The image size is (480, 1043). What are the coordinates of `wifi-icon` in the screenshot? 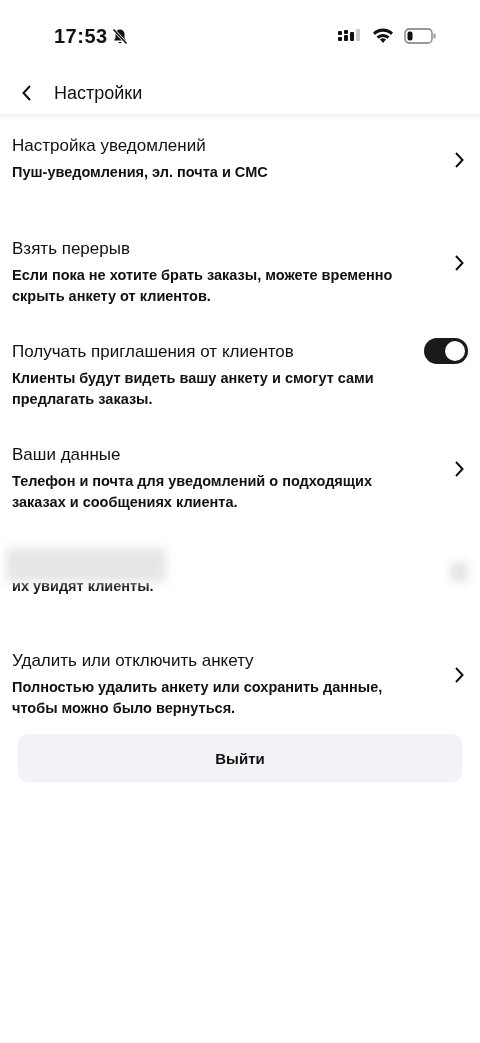 It's located at (383, 36).